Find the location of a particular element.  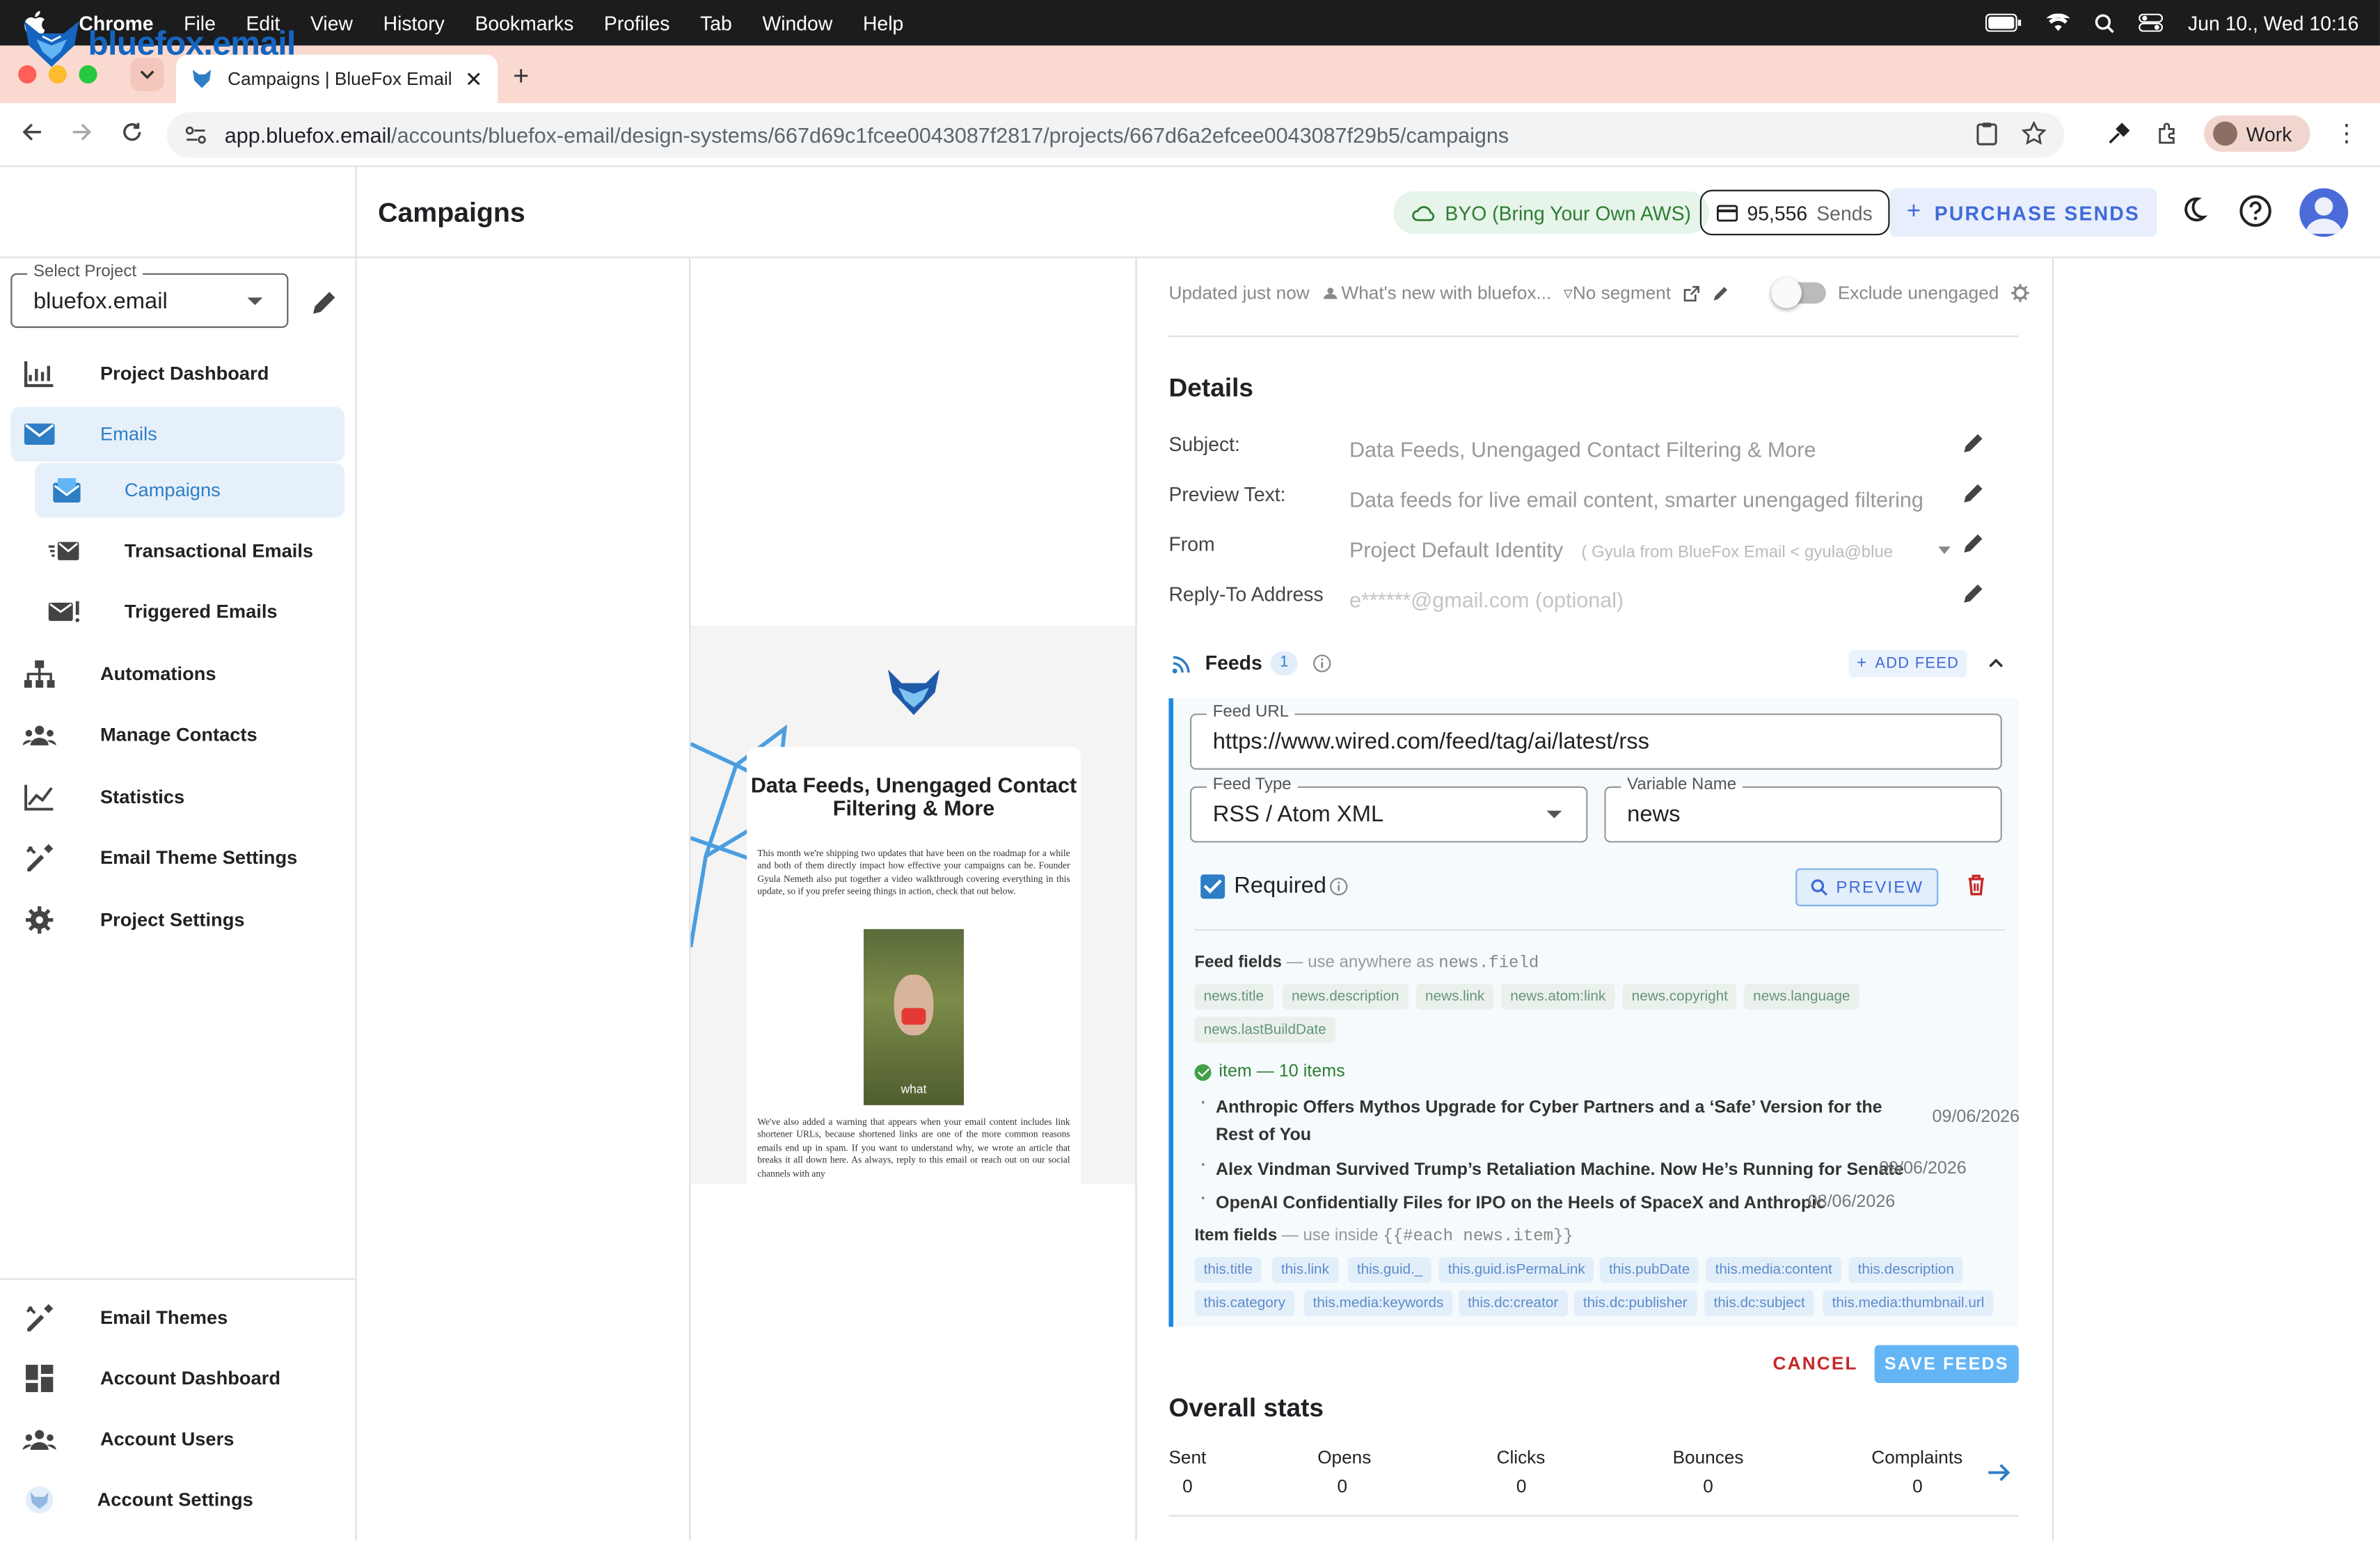

menu-profiles: Profiles is located at coordinates (637, 22).